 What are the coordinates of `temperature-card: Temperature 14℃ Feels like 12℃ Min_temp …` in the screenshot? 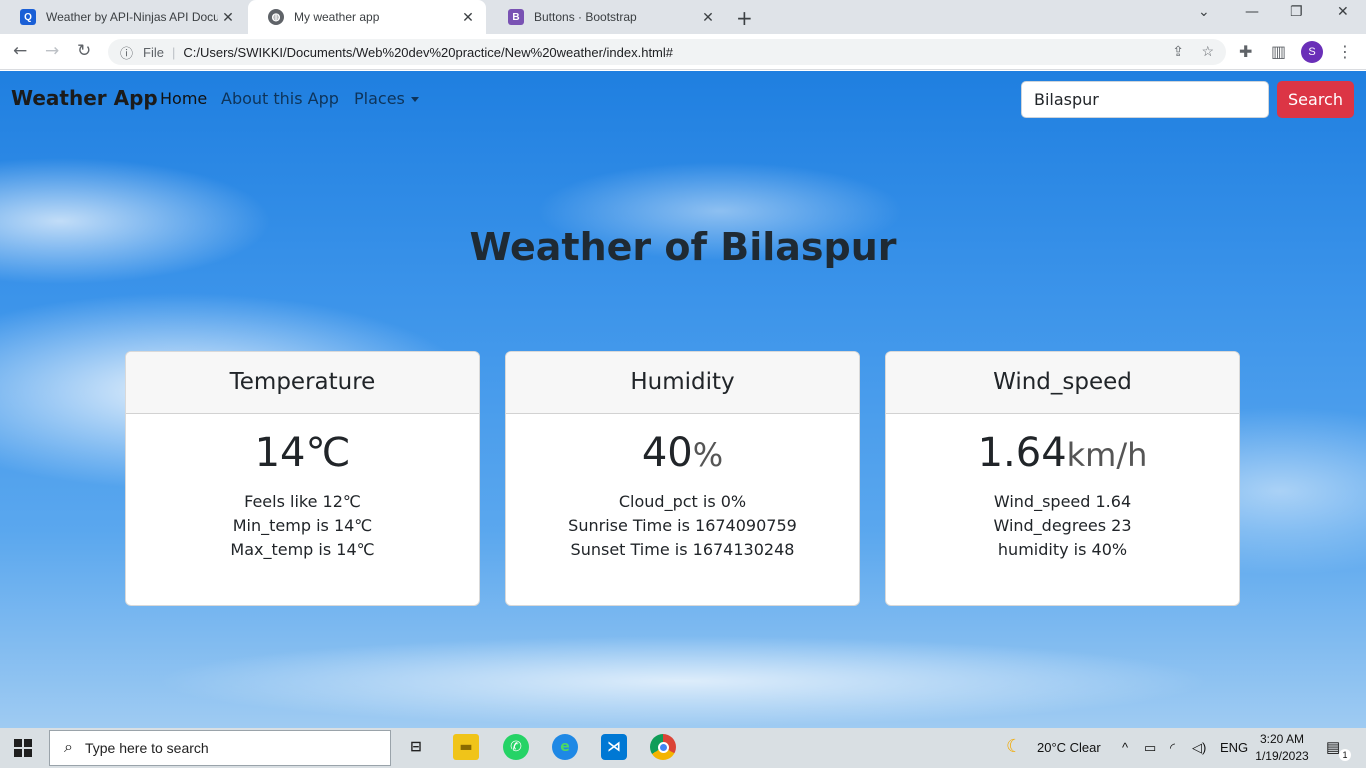 It's located at (302, 478).